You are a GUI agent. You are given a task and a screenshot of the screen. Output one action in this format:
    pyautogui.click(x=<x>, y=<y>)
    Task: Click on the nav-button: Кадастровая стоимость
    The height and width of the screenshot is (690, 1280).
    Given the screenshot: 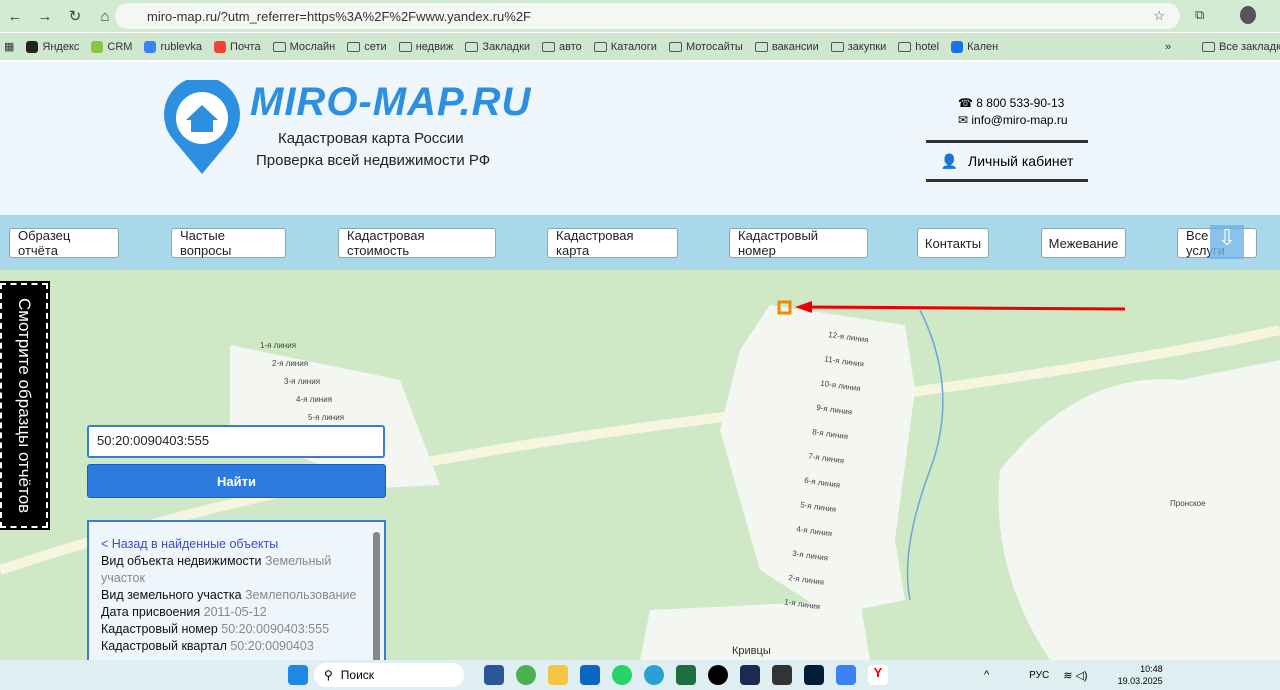 What is the action you would take?
    pyautogui.click(x=417, y=243)
    